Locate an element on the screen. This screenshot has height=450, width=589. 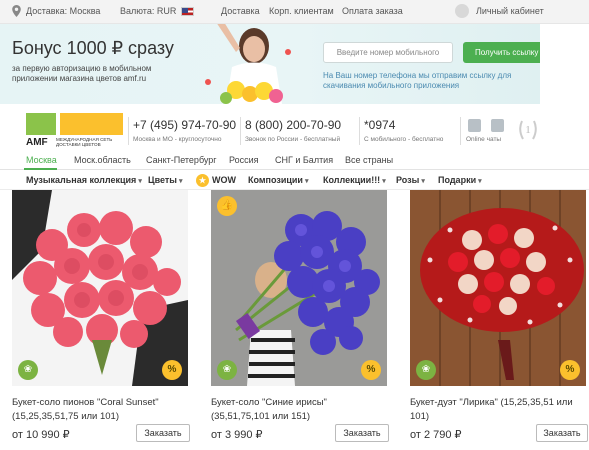
award-laurel-icon: 1 is located at coordinates (528, 130).